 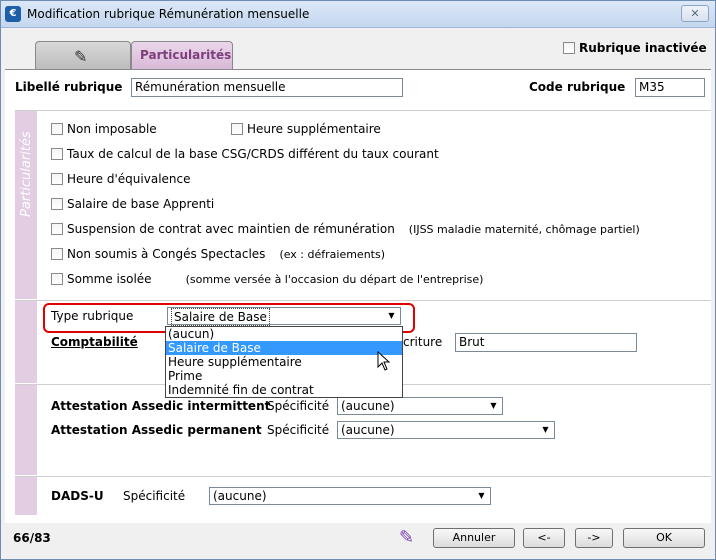 What do you see at coordinates (267, 87) in the screenshot?
I see `libelle-input: Rémunération mensuelle` at bounding box center [267, 87].